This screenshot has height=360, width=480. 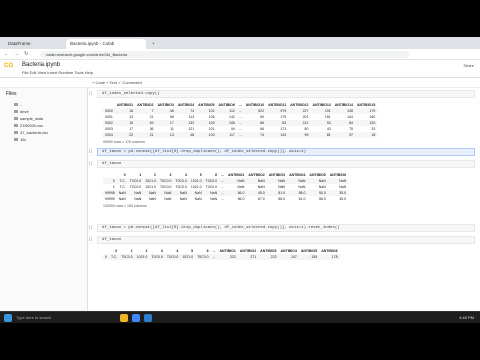 I want to click on taskbar: Type here to search 4:46 PM, so click(x=240, y=317).